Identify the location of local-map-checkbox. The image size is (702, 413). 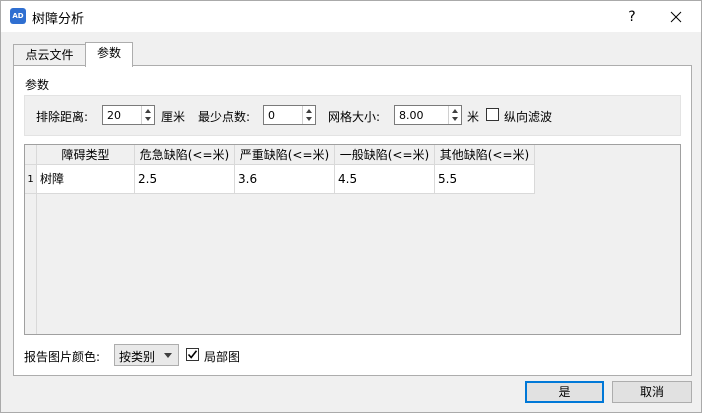
(192, 354).